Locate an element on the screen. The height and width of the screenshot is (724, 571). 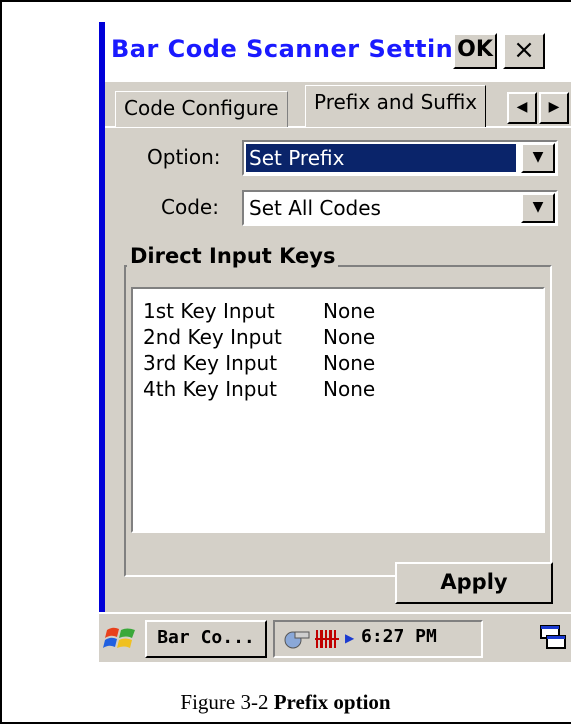
windows-flag-icon is located at coordinates (121, 638).